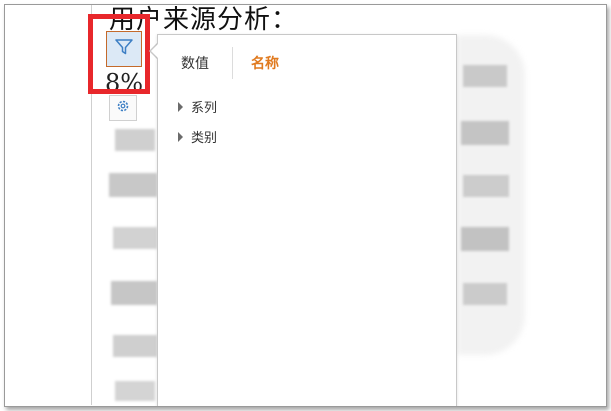 Image resolution: width=611 pixels, height=411 pixels. I want to click on chart-filter-button, so click(124, 49).